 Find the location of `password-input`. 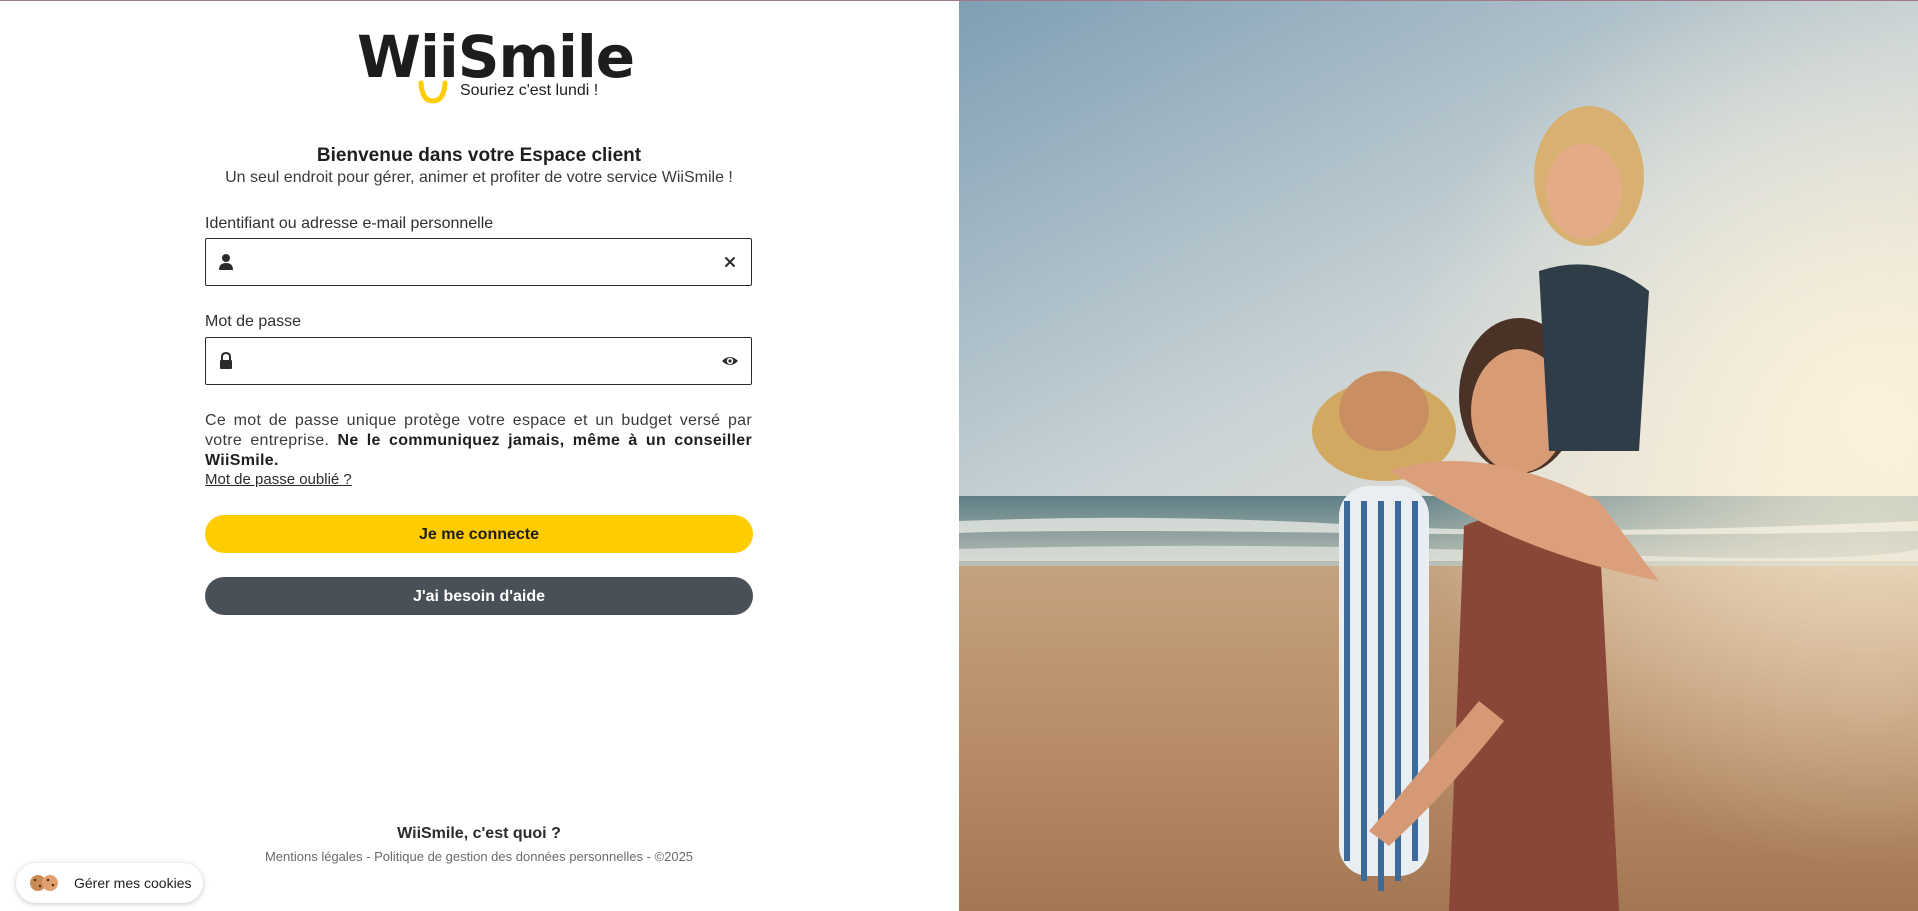

password-input is located at coordinates (476, 362).